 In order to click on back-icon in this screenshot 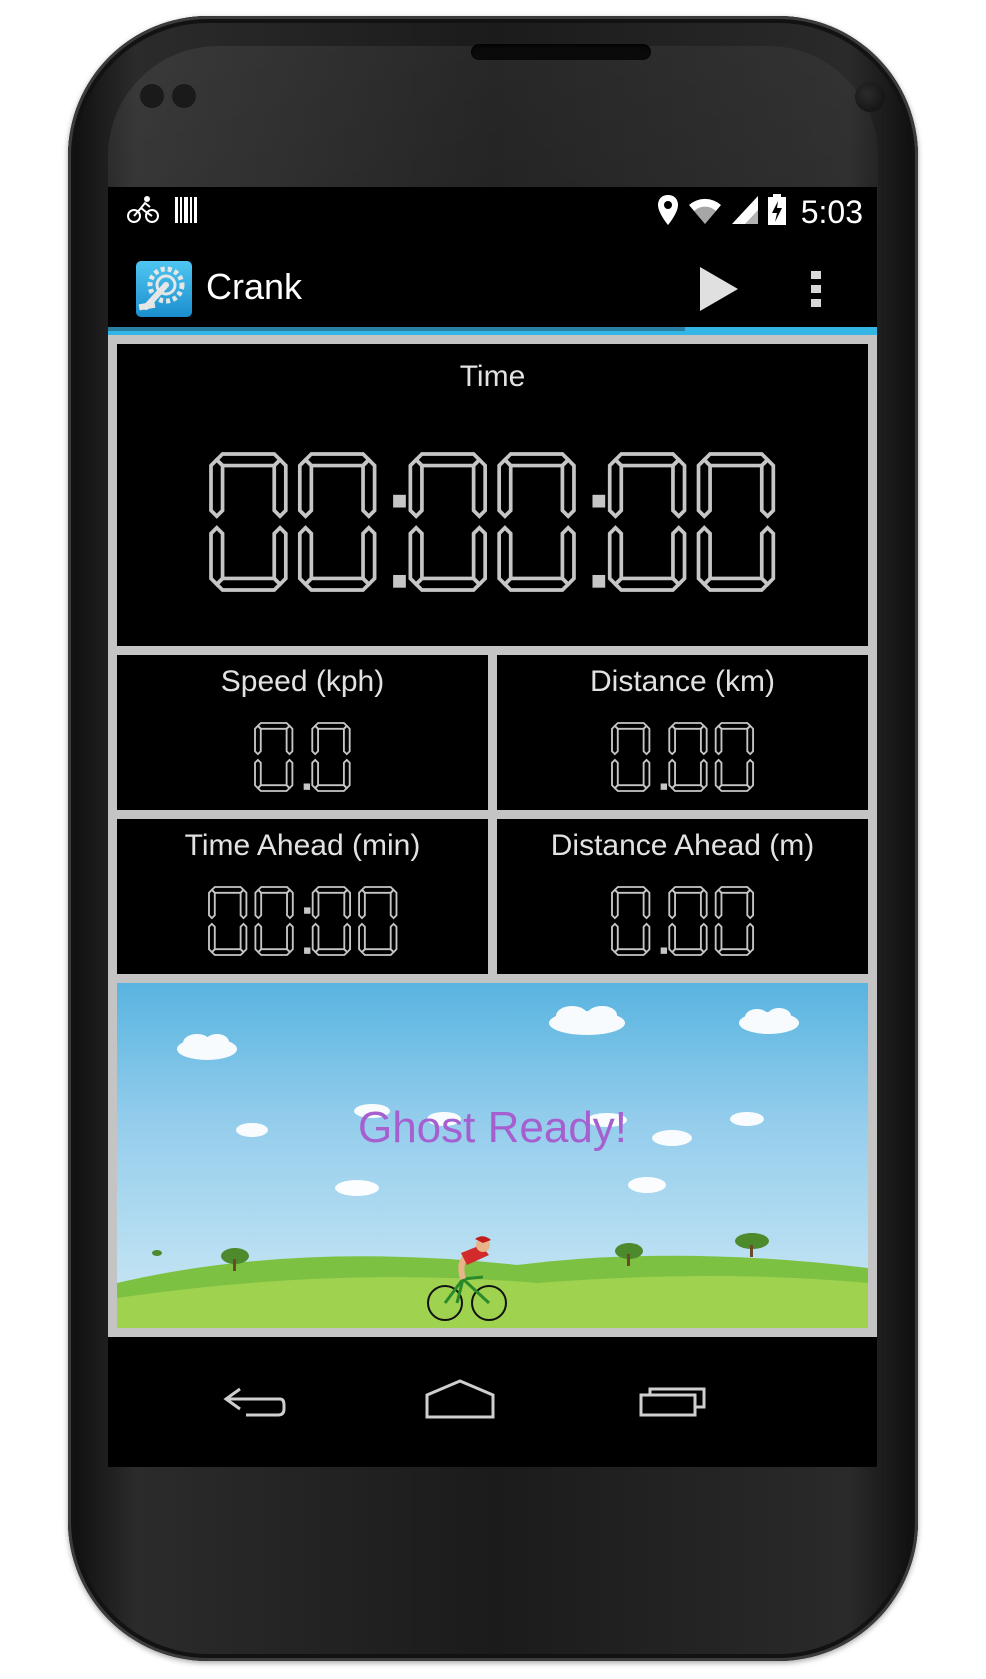, I will do `click(254, 1402)`.